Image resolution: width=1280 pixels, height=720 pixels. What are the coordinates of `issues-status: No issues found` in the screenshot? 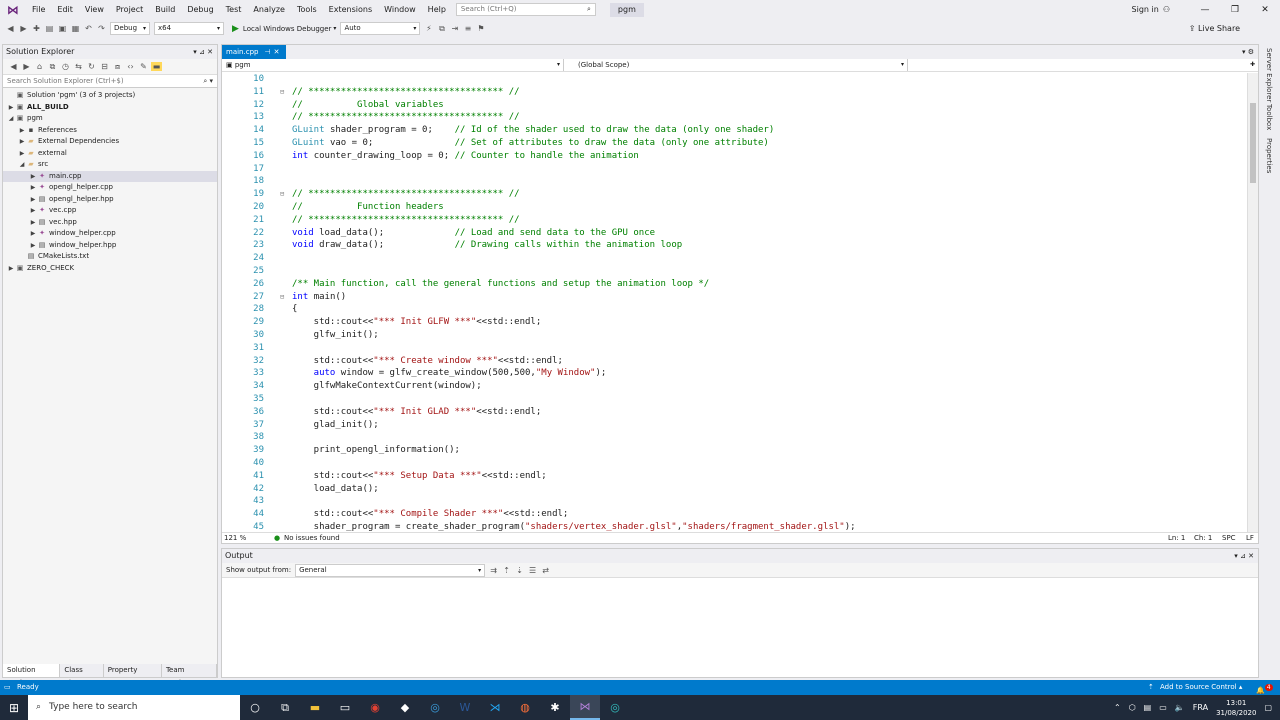 It's located at (312, 538).